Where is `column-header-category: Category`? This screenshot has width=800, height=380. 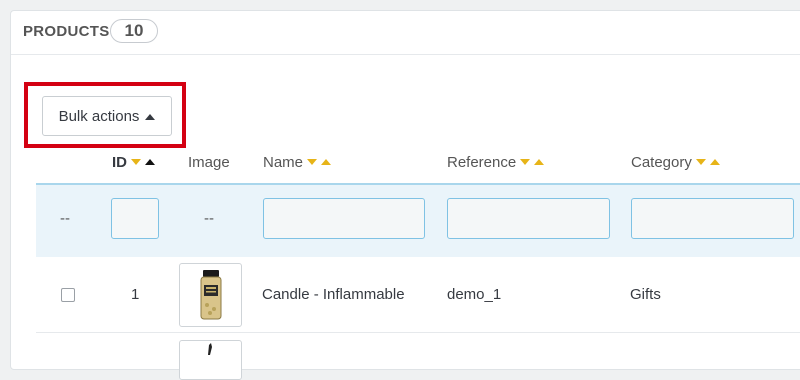
column-header-category: Category is located at coordinates (675, 162).